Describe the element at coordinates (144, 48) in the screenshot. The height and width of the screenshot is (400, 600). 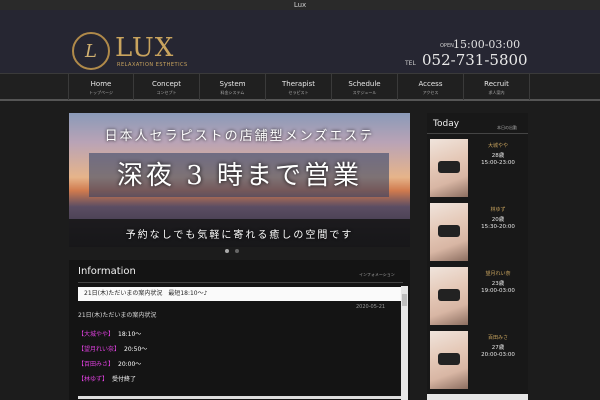
I see `logo-text: LUX` at that location.